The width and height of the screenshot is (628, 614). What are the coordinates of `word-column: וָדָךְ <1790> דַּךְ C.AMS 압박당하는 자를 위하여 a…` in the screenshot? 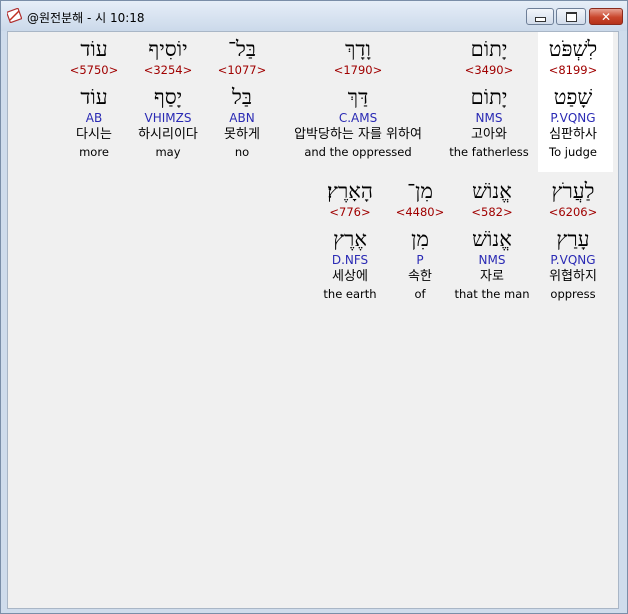 It's located at (358, 98).